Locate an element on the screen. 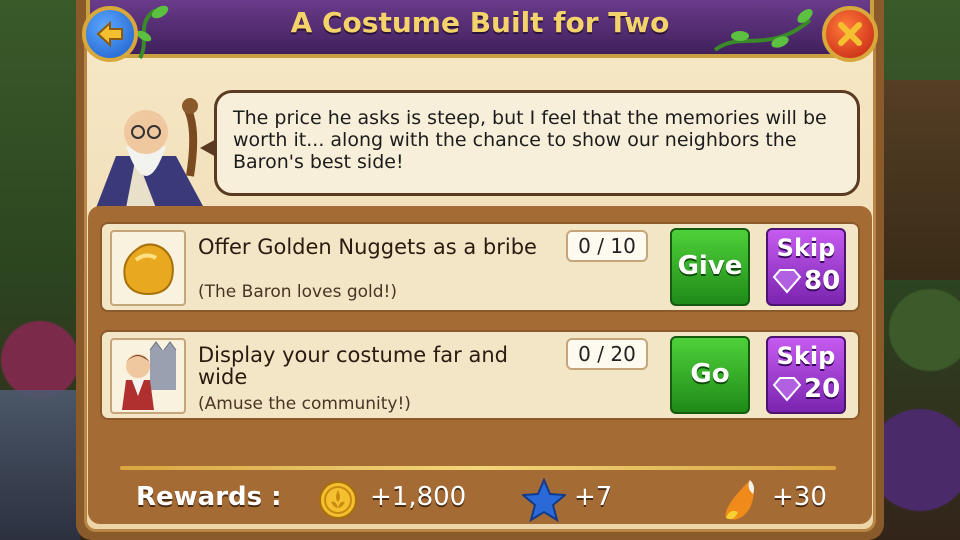 This screenshot has height=540, width=960. skip-cost: 20 is located at coordinates (822, 389).